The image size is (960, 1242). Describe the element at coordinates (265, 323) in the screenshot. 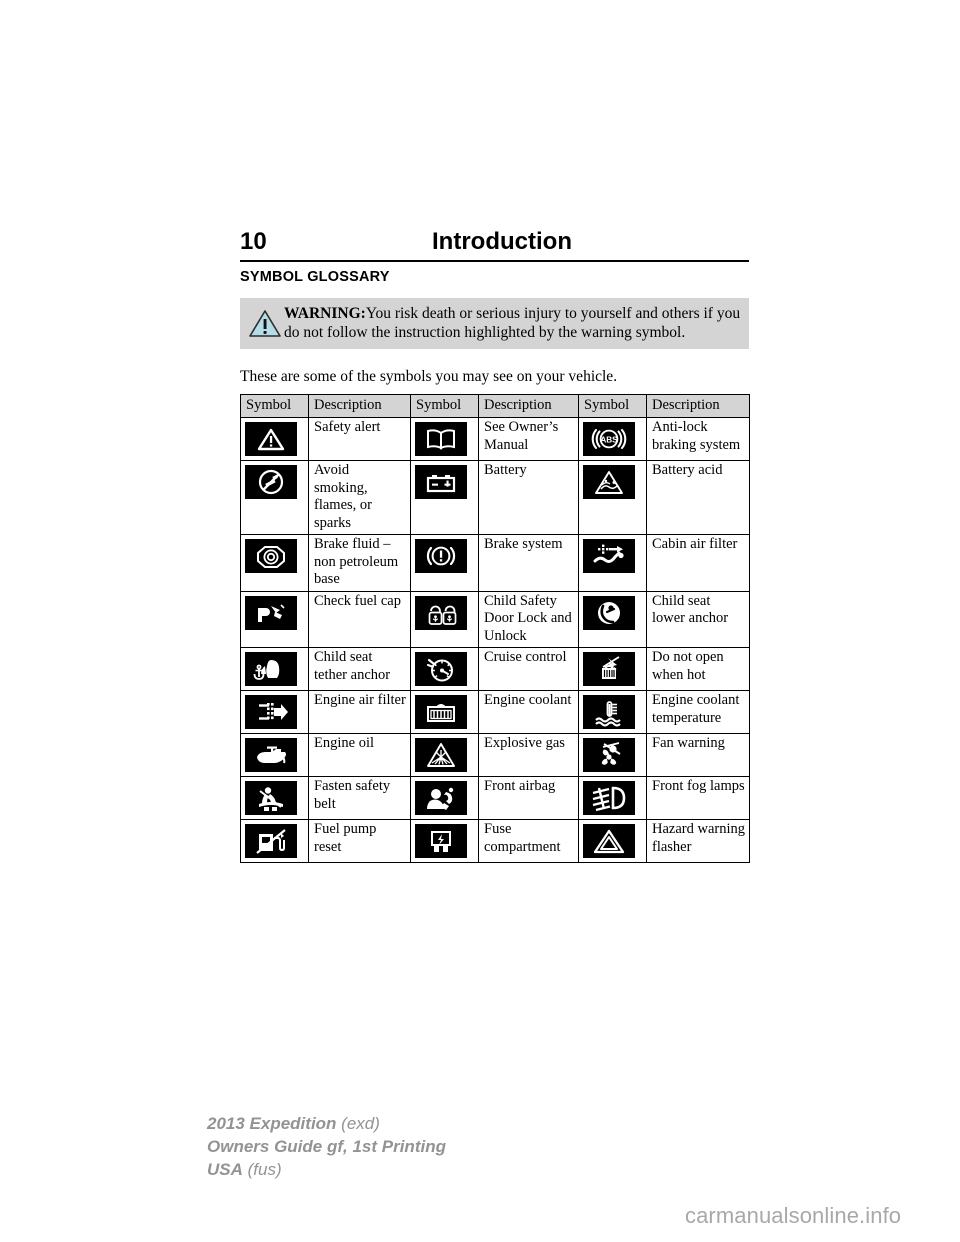

I see `warning-triangle-icon` at that location.